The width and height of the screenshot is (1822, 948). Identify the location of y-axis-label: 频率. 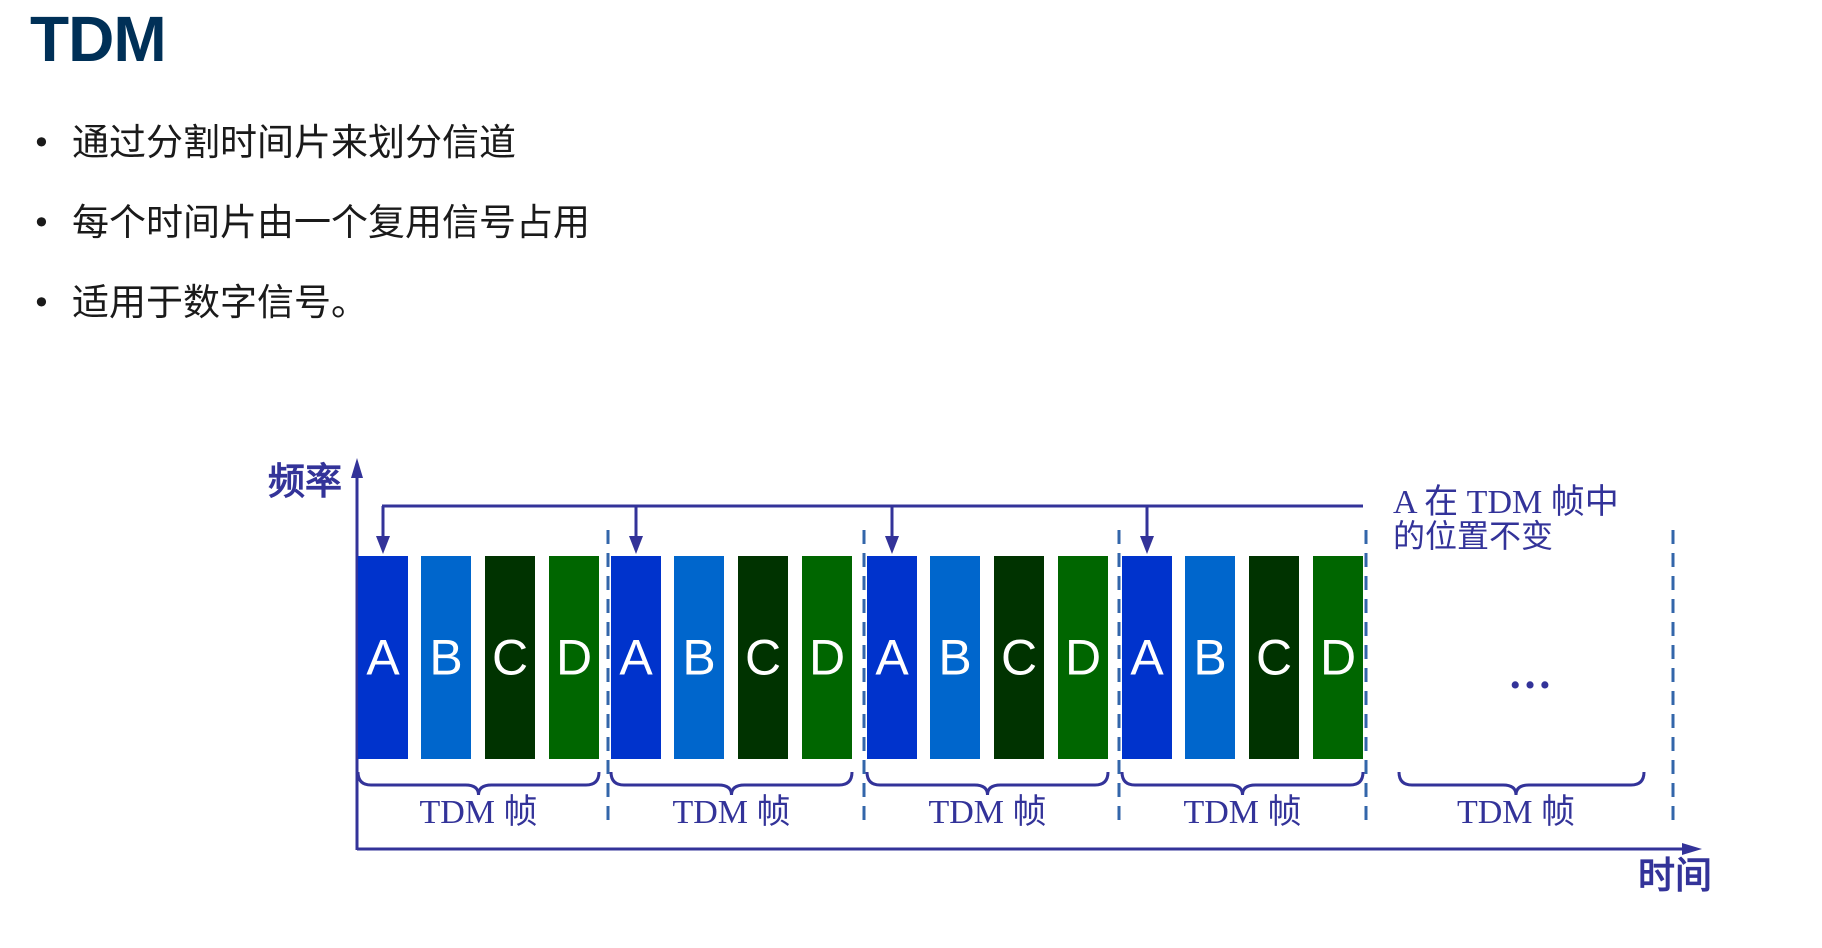
(305, 481).